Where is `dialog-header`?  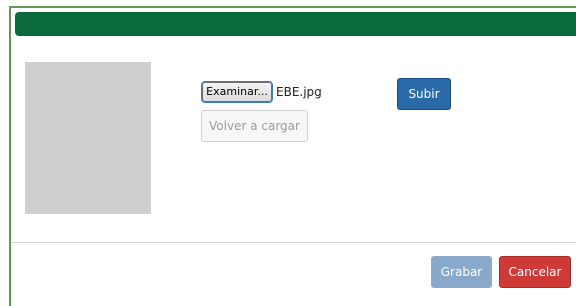
dialog-header is located at coordinates (295, 24).